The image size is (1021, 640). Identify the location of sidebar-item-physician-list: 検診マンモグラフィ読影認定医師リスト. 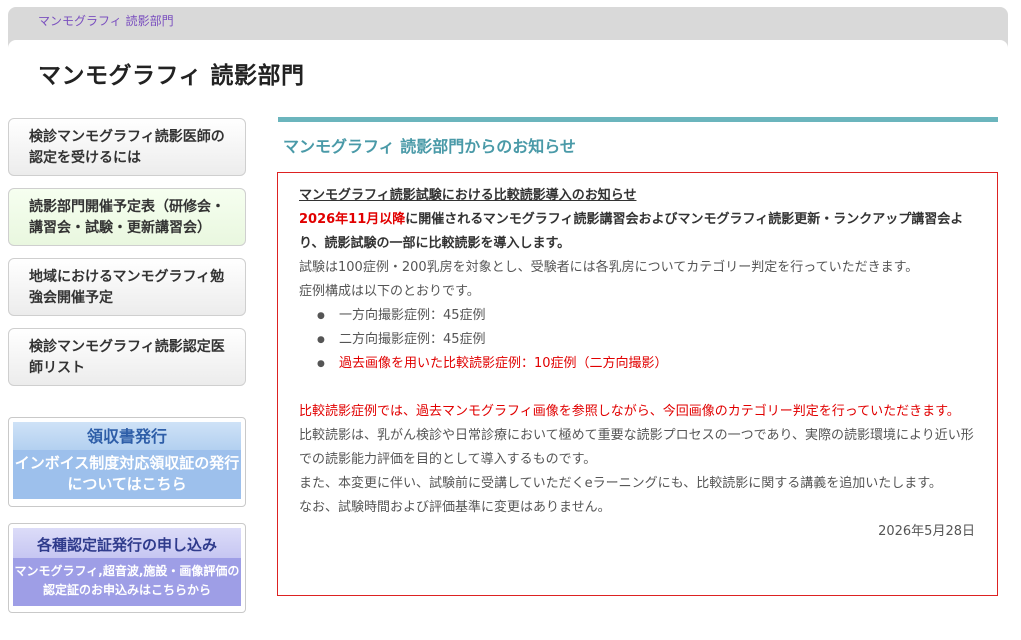
(127, 357).